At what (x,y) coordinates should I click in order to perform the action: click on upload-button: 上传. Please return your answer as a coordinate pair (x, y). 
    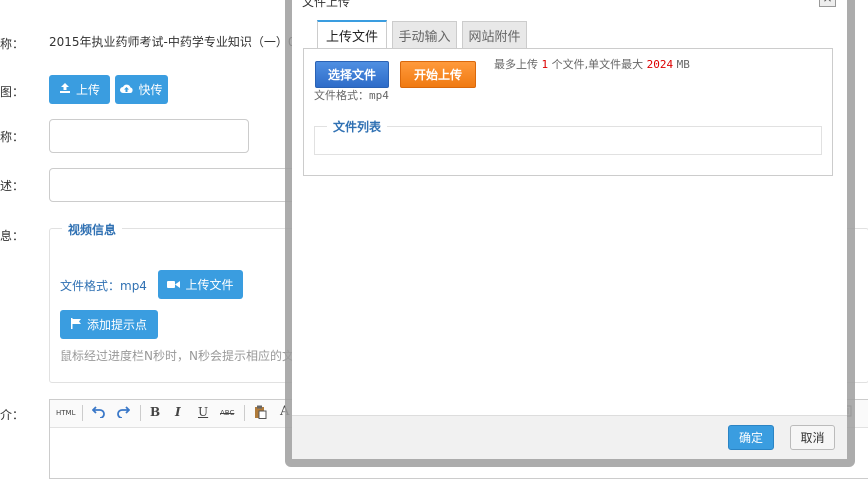
    Looking at the image, I should click on (79, 89).